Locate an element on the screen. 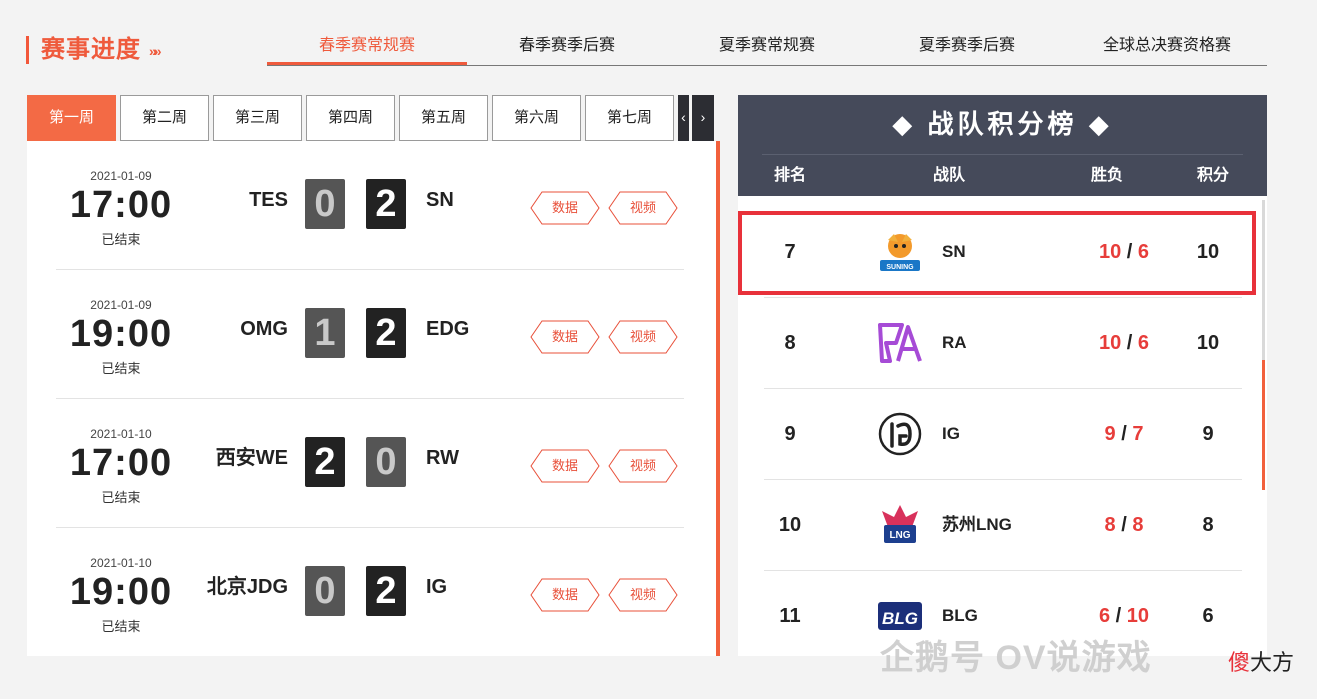  wins: 9 is located at coordinates (1110, 434).